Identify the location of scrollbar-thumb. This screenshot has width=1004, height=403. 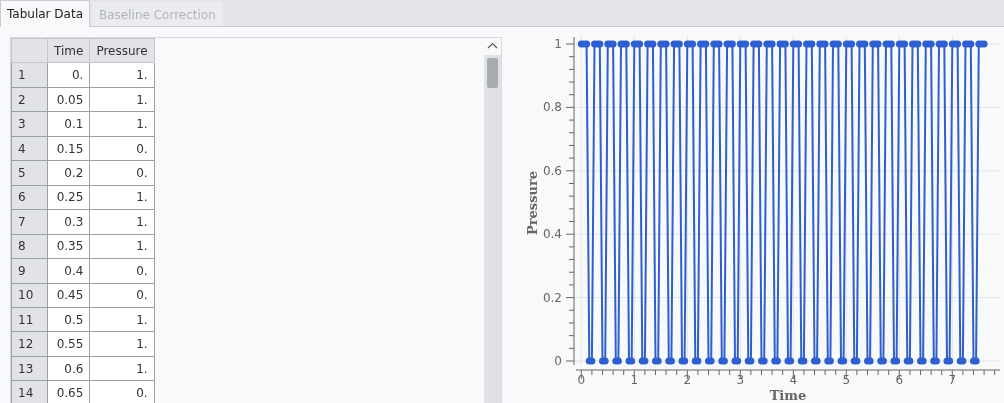
(492, 73).